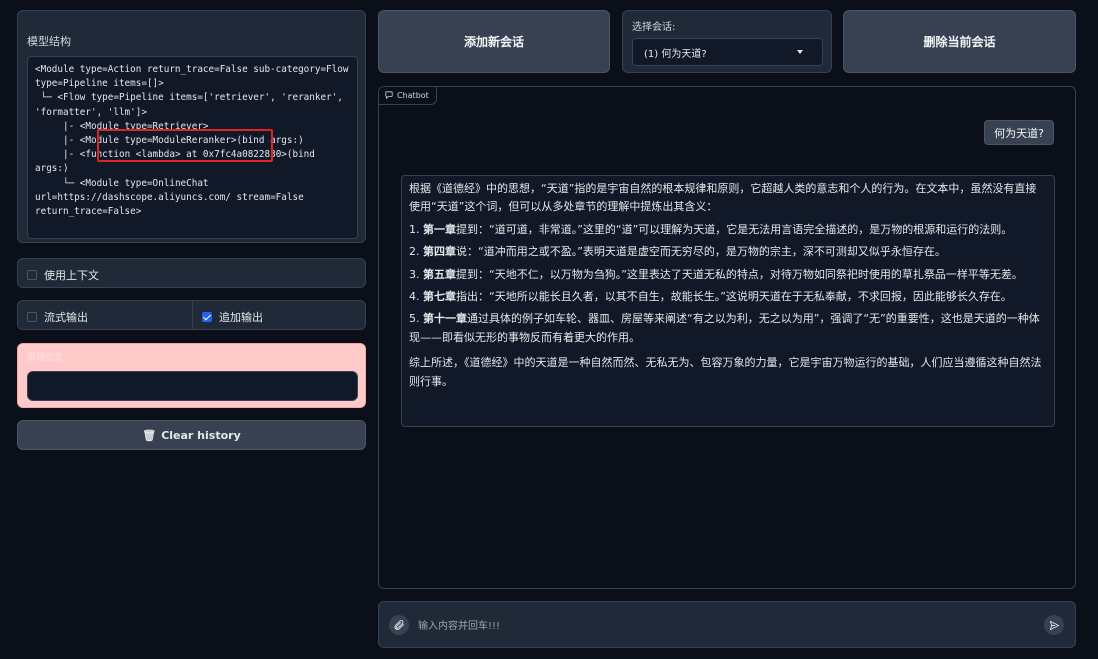 This screenshot has width=1098, height=659. I want to click on paperclip-icon, so click(399, 625).